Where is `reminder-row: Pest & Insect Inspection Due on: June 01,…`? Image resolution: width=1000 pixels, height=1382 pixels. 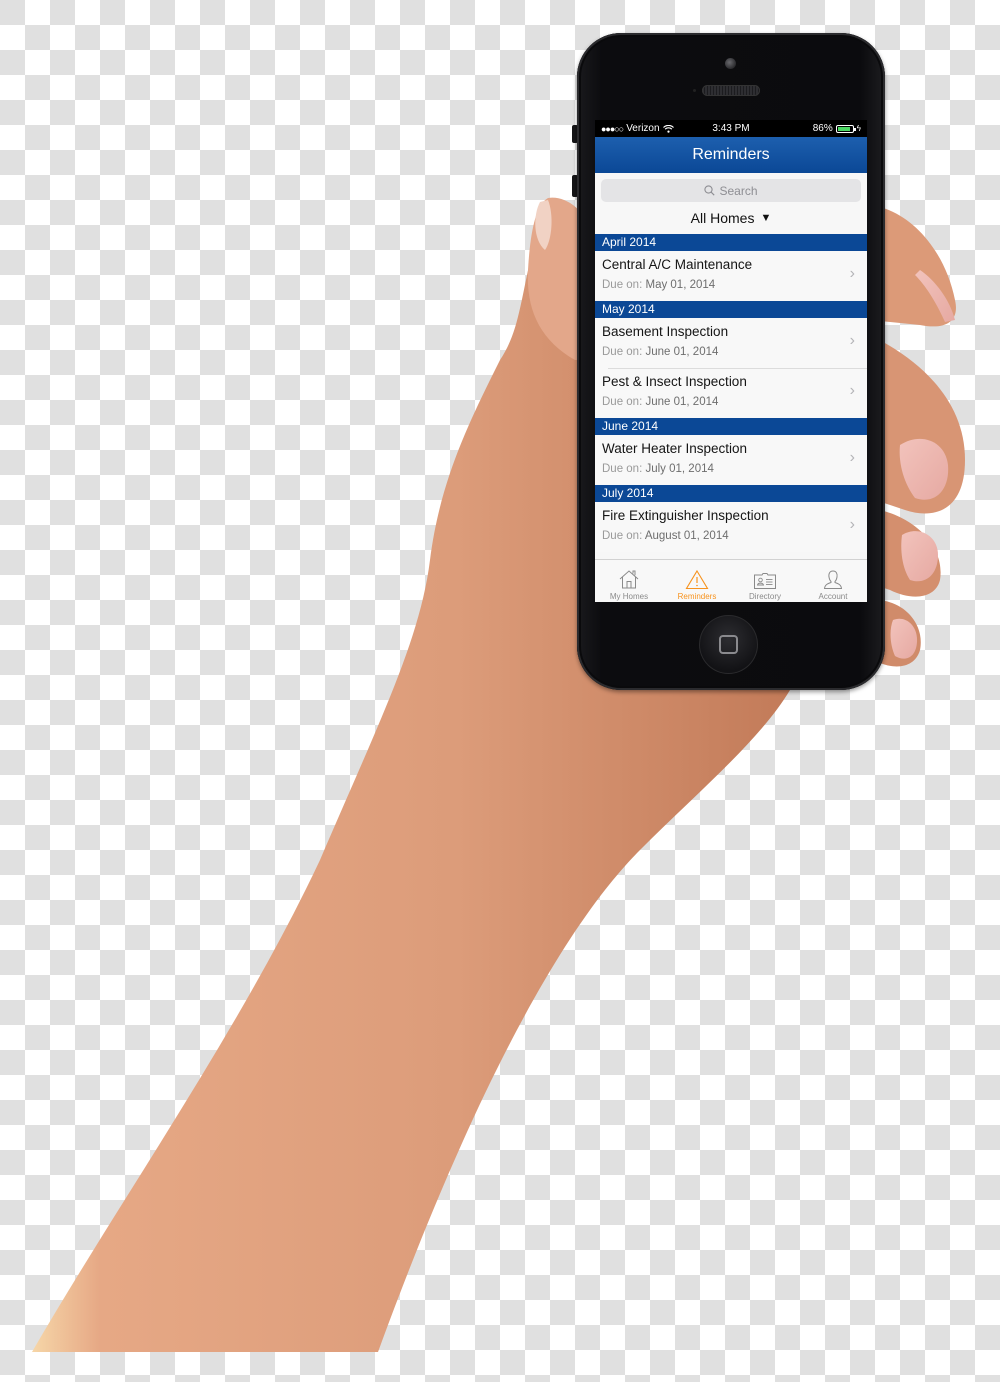
reminder-row: Pest & Insect Inspection Due on: June 01,… is located at coordinates (731, 393).